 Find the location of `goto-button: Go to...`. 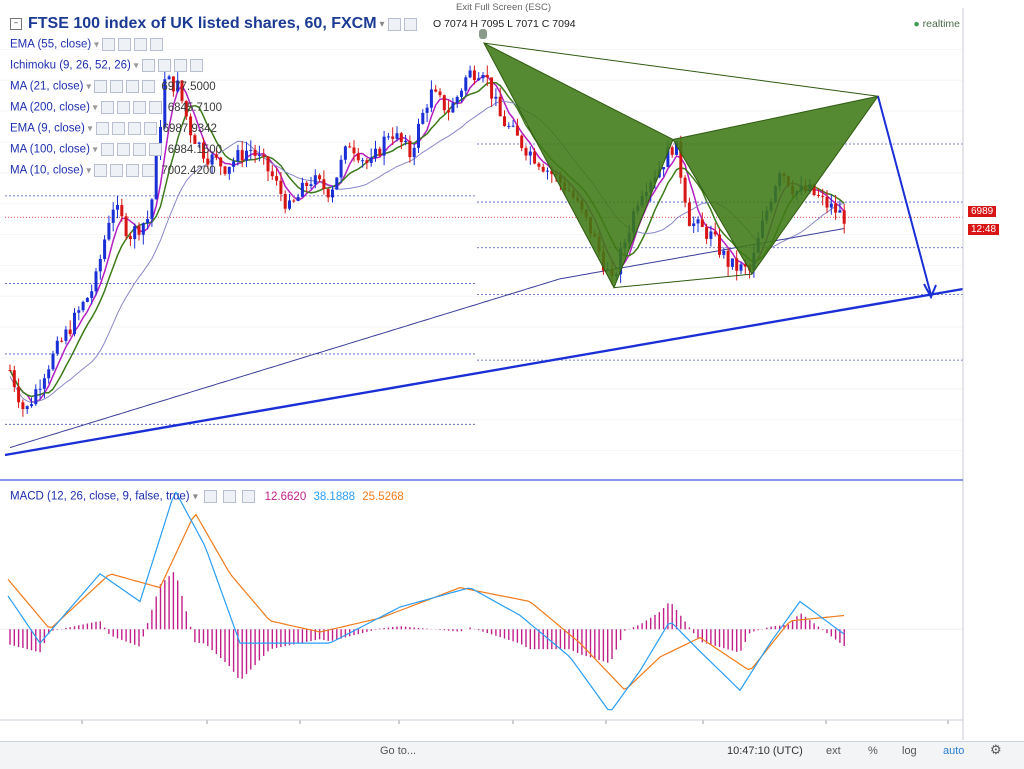

goto-button: Go to... is located at coordinates (398, 751).